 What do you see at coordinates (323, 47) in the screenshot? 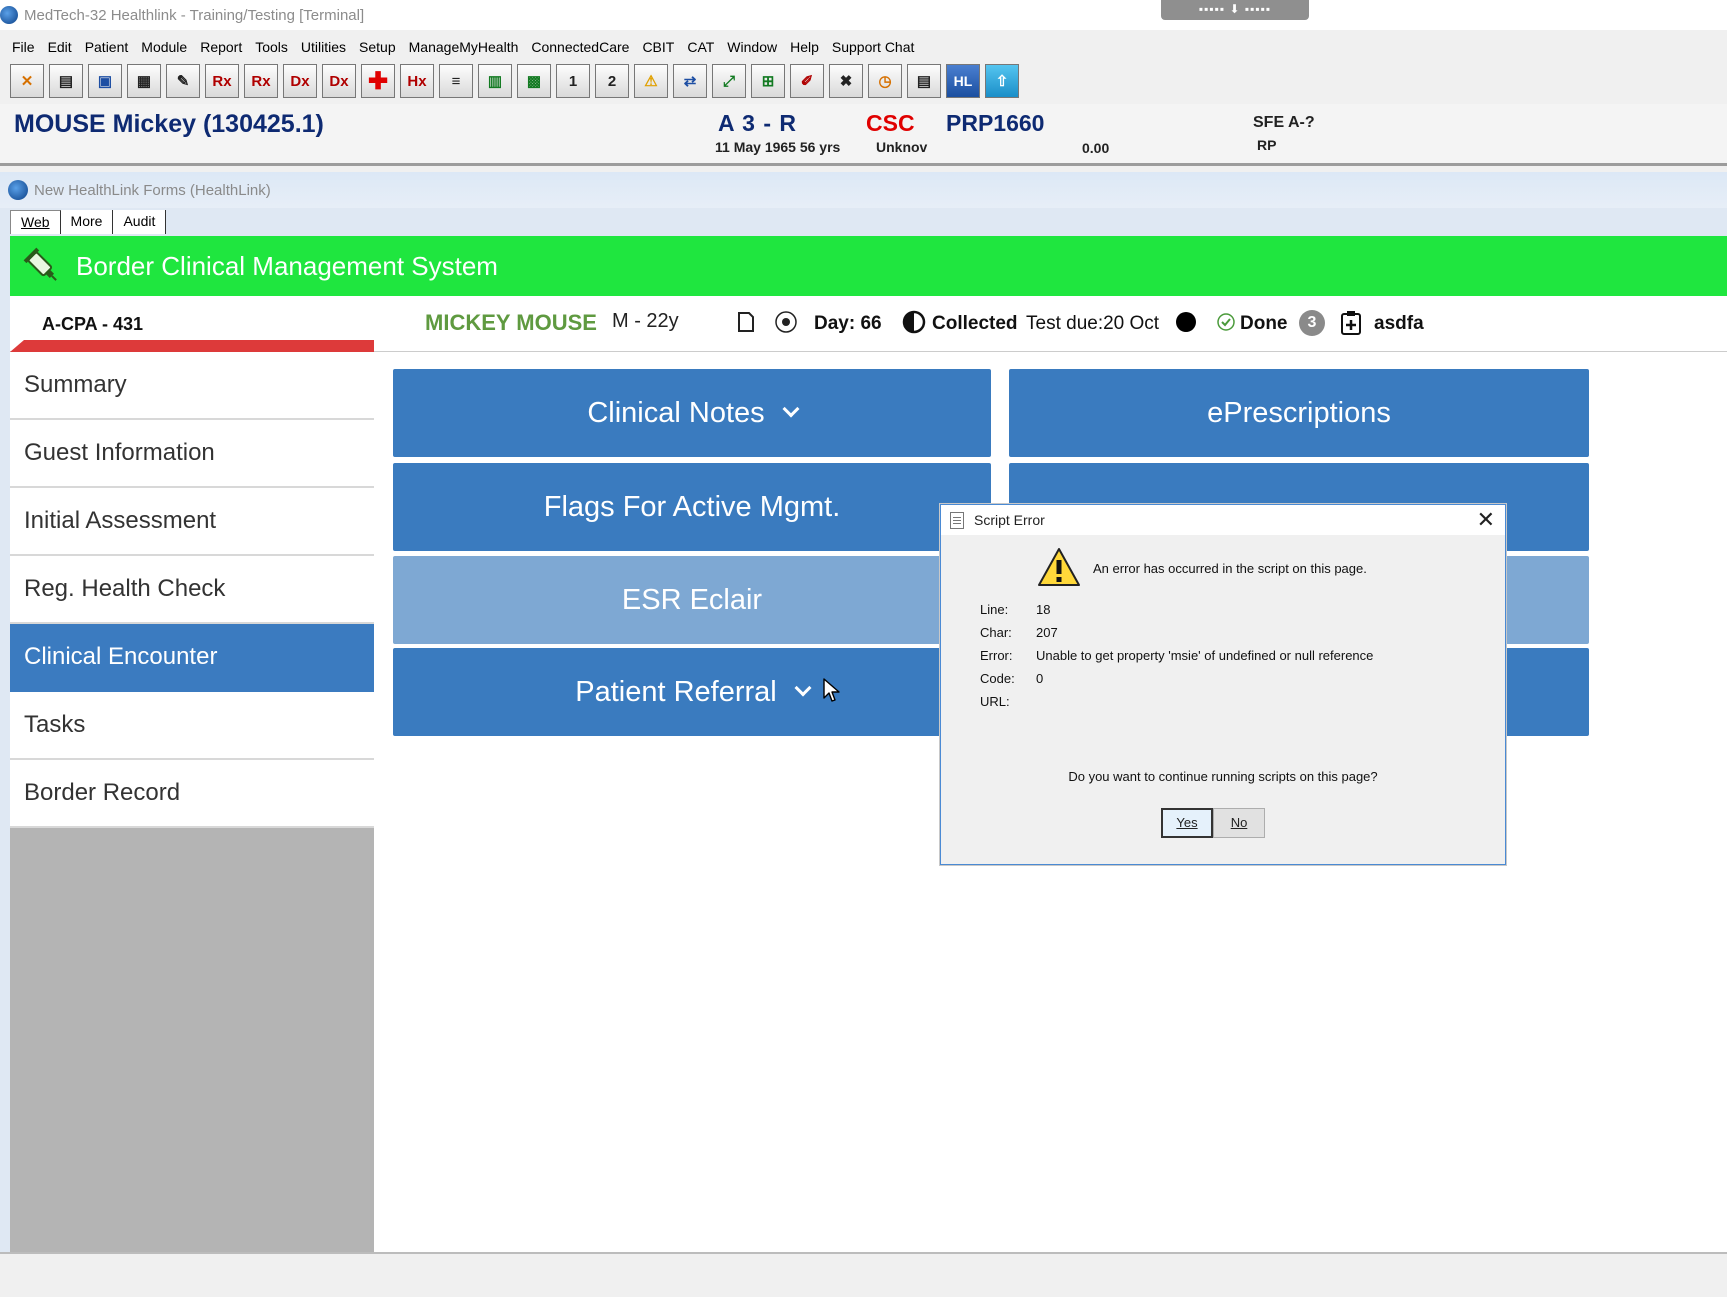
I see `menu-item-utilities: Utilities` at bounding box center [323, 47].